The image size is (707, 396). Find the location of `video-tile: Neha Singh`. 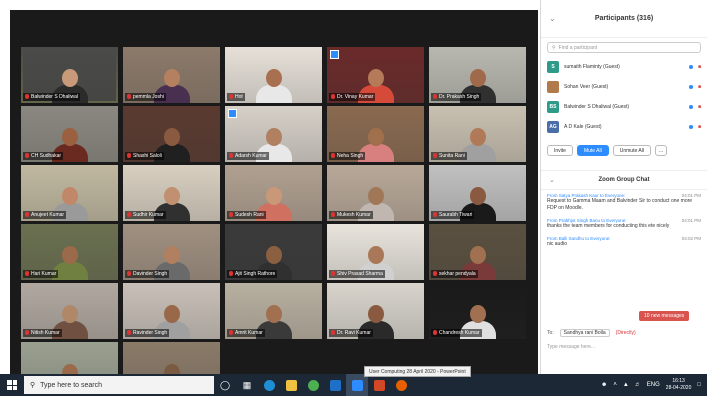

video-tile: Neha Singh is located at coordinates (375, 134).